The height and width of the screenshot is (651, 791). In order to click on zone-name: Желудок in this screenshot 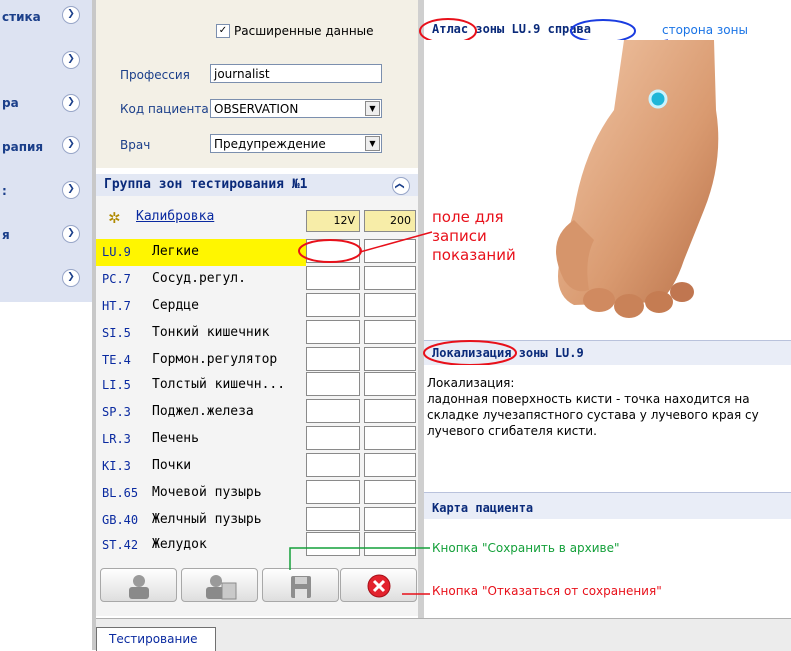, I will do `click(179, 544)`.